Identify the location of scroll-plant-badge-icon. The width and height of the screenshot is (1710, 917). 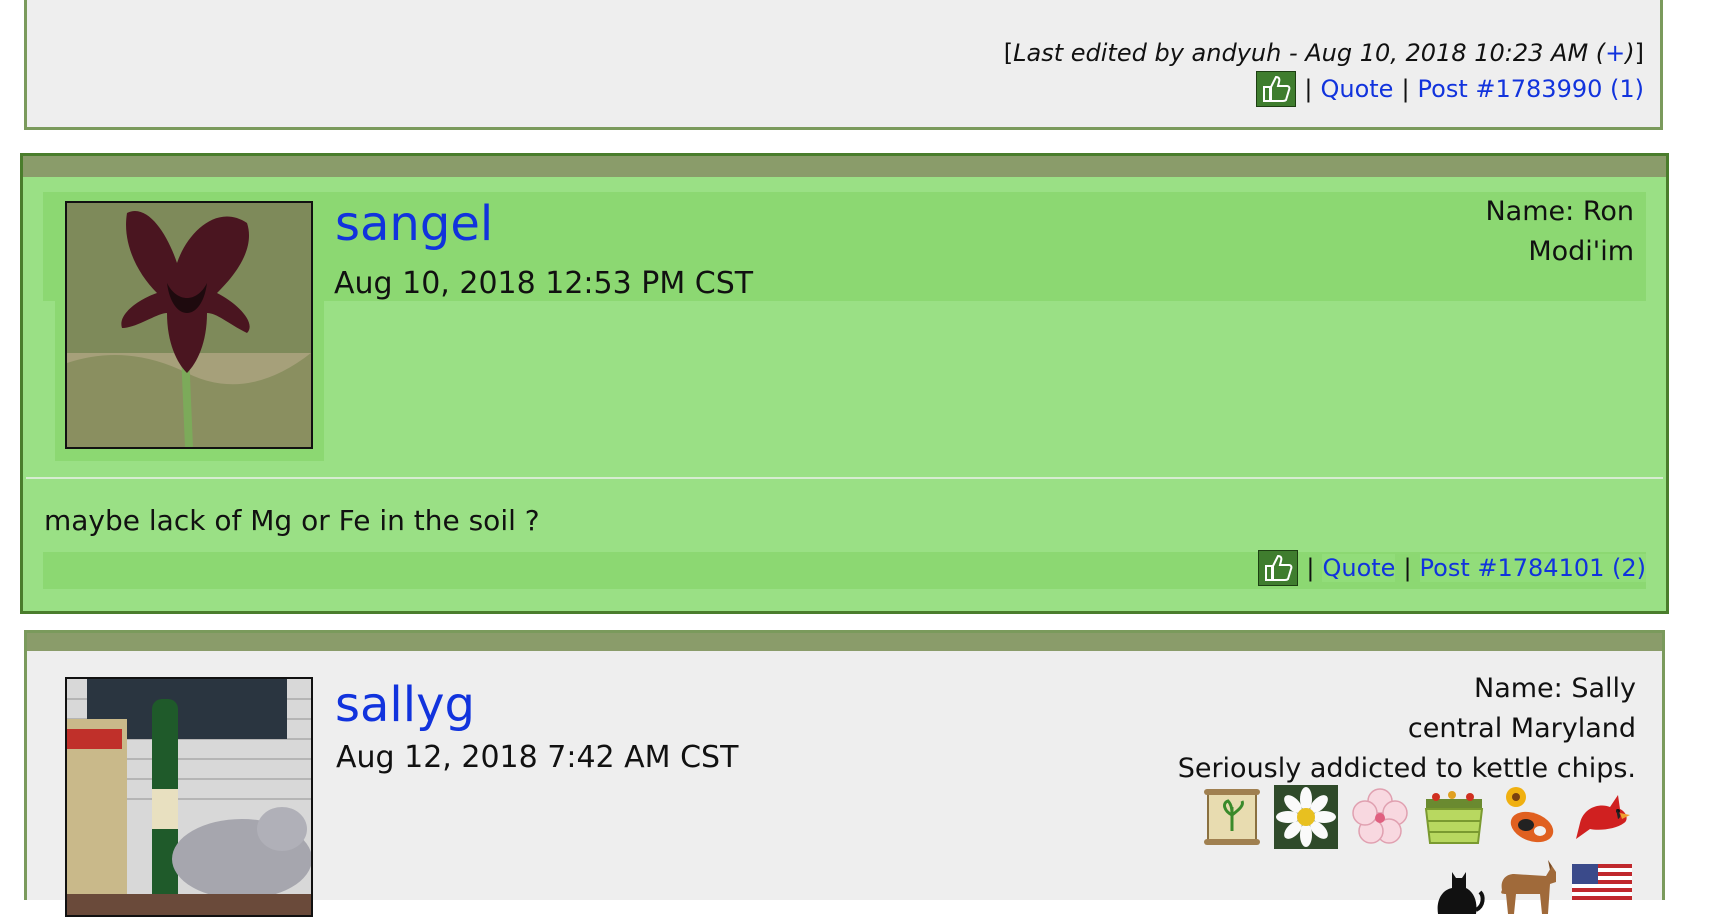
(1232, 817).